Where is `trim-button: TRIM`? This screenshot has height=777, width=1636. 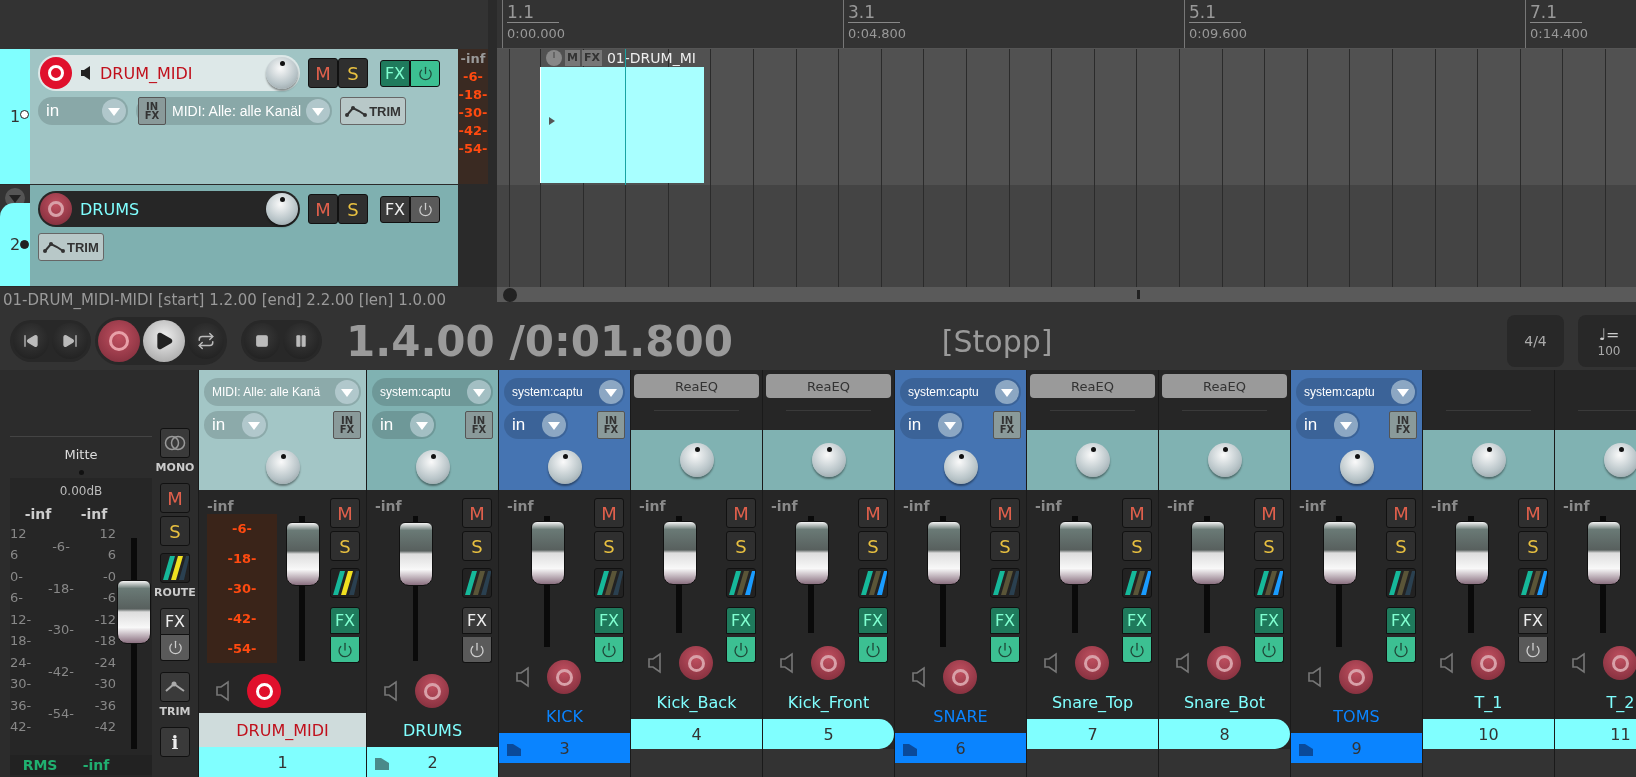 trim-button: TRIM is located at coordinates (71, 247).